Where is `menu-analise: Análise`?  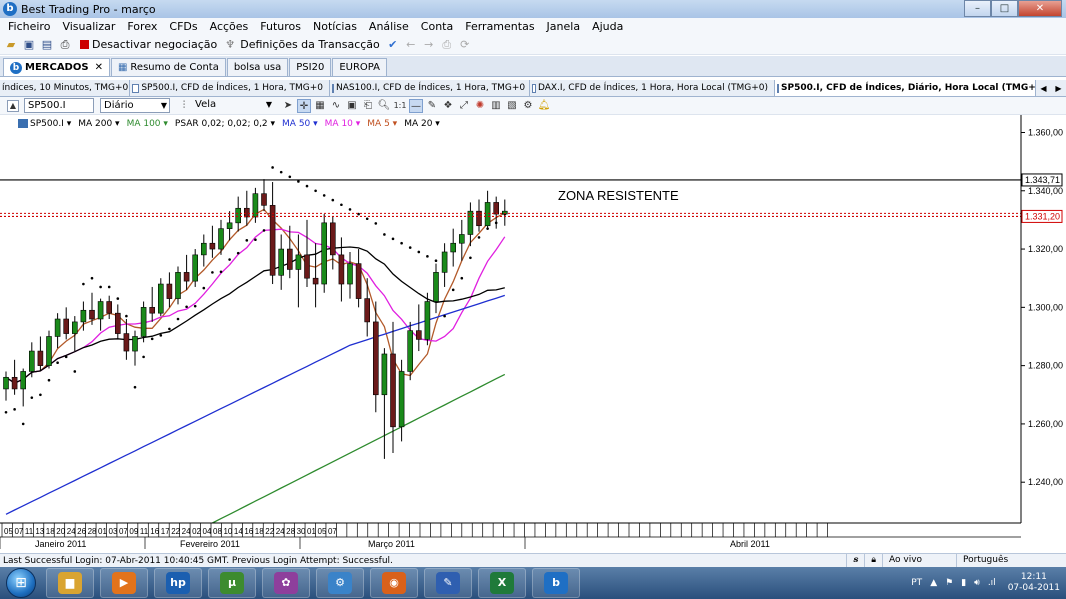
menu-analise: Análise is located at coordinates (389, 26).